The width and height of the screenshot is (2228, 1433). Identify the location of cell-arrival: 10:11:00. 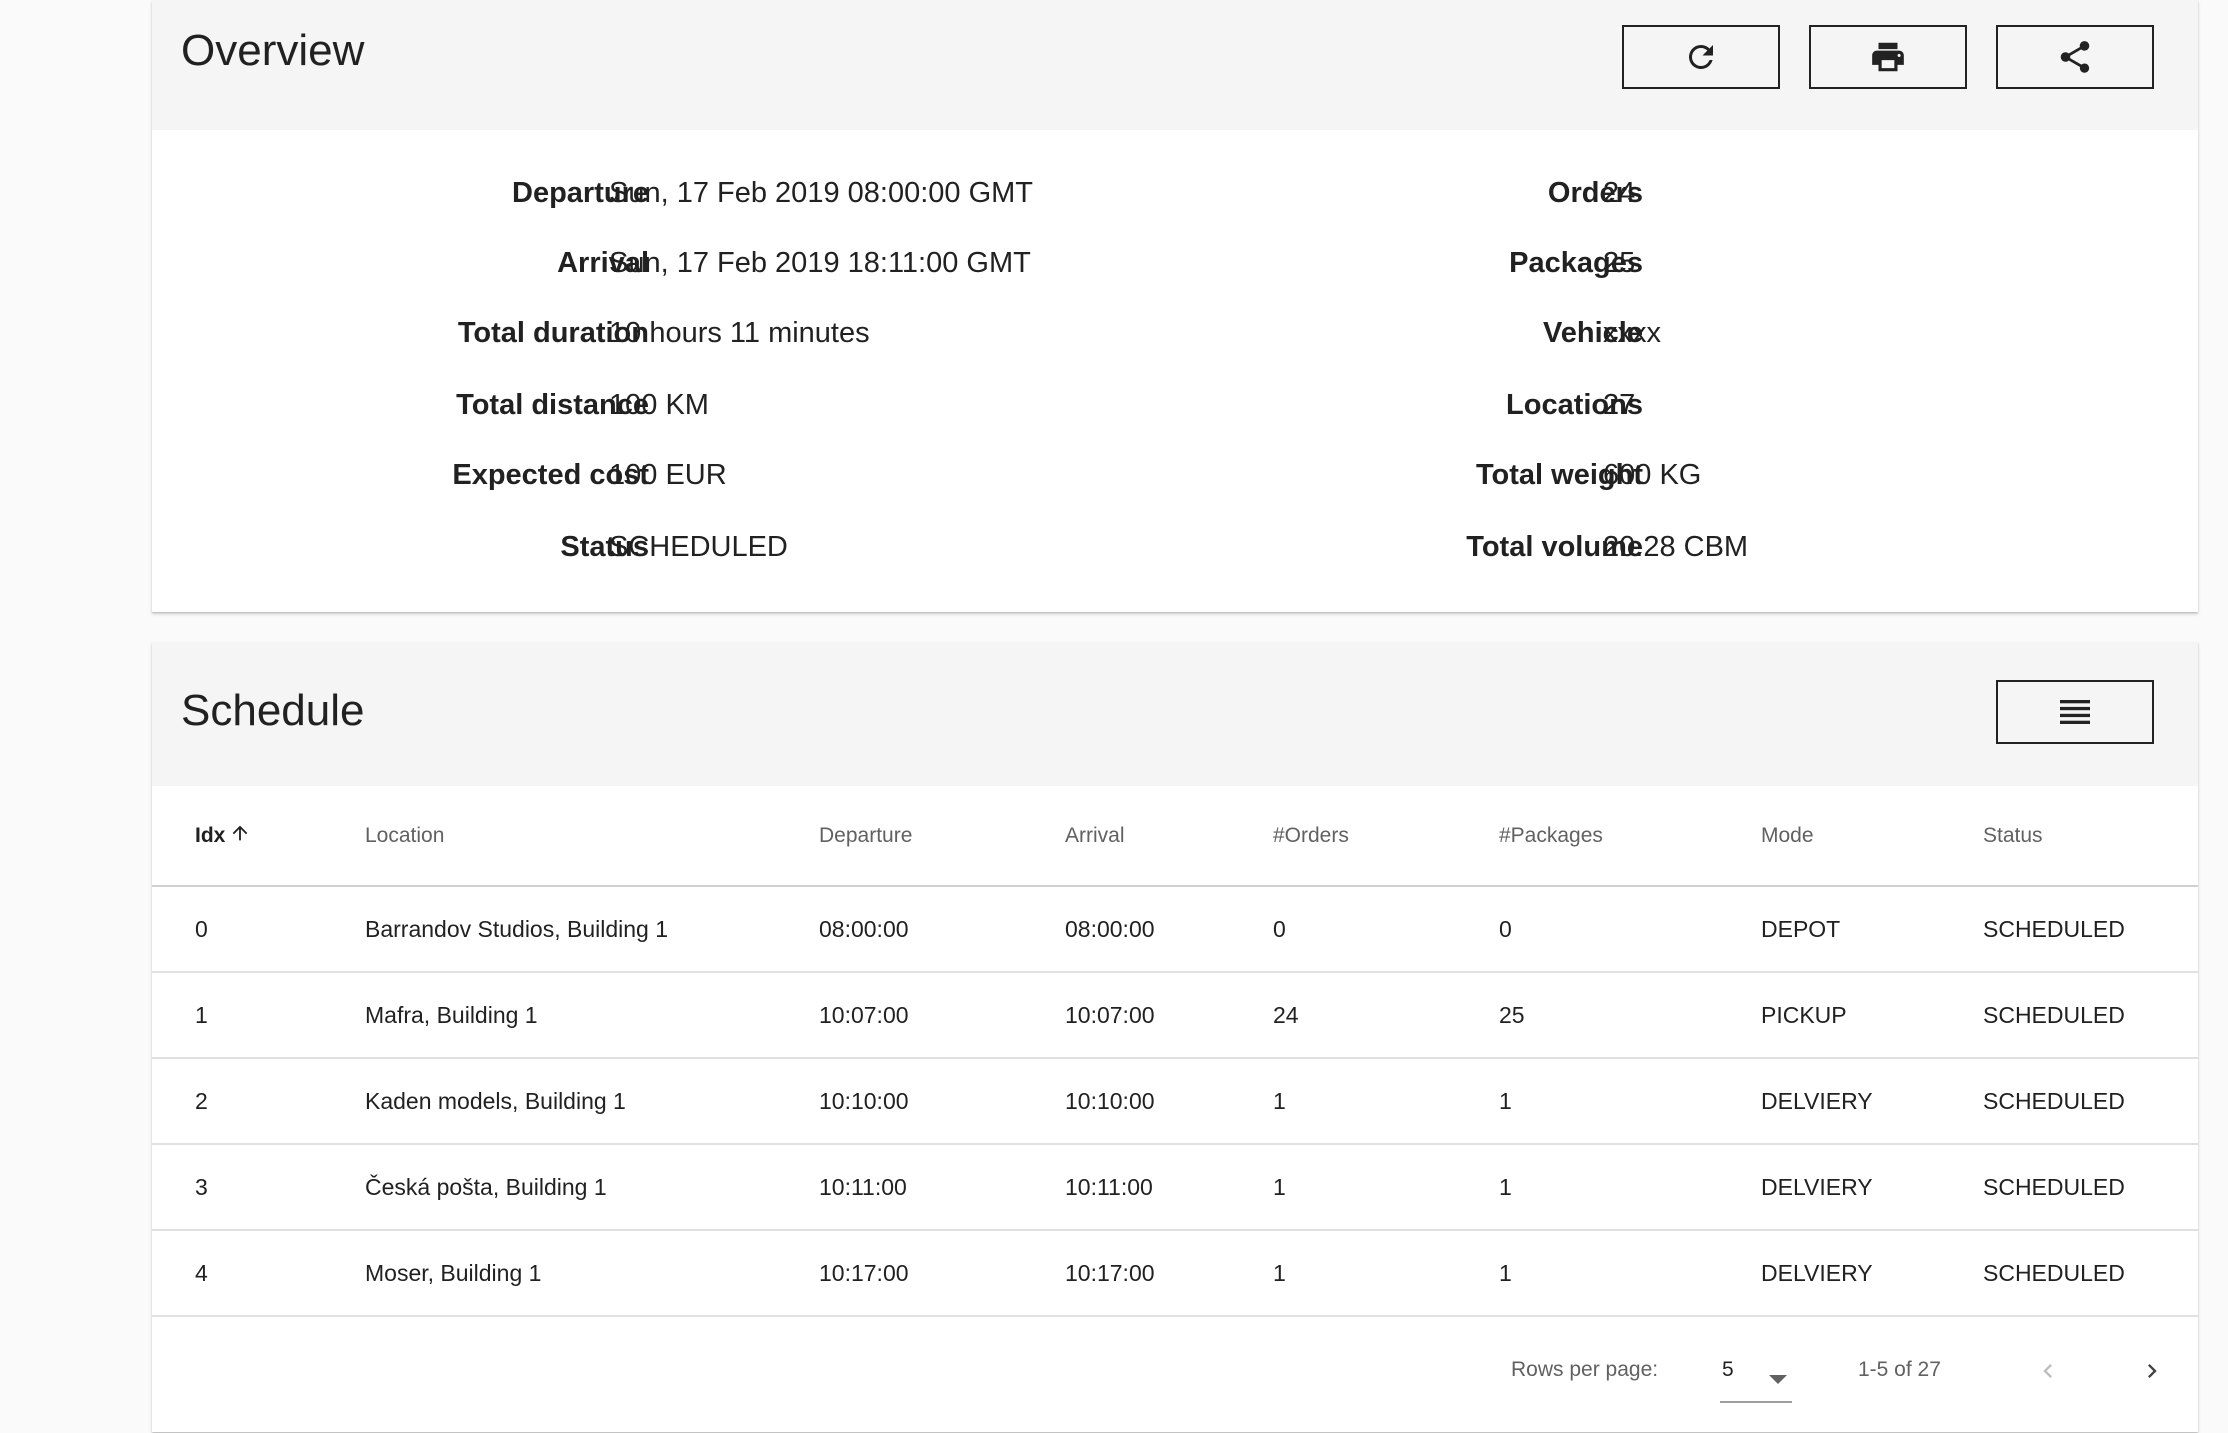
(1126, 1187).